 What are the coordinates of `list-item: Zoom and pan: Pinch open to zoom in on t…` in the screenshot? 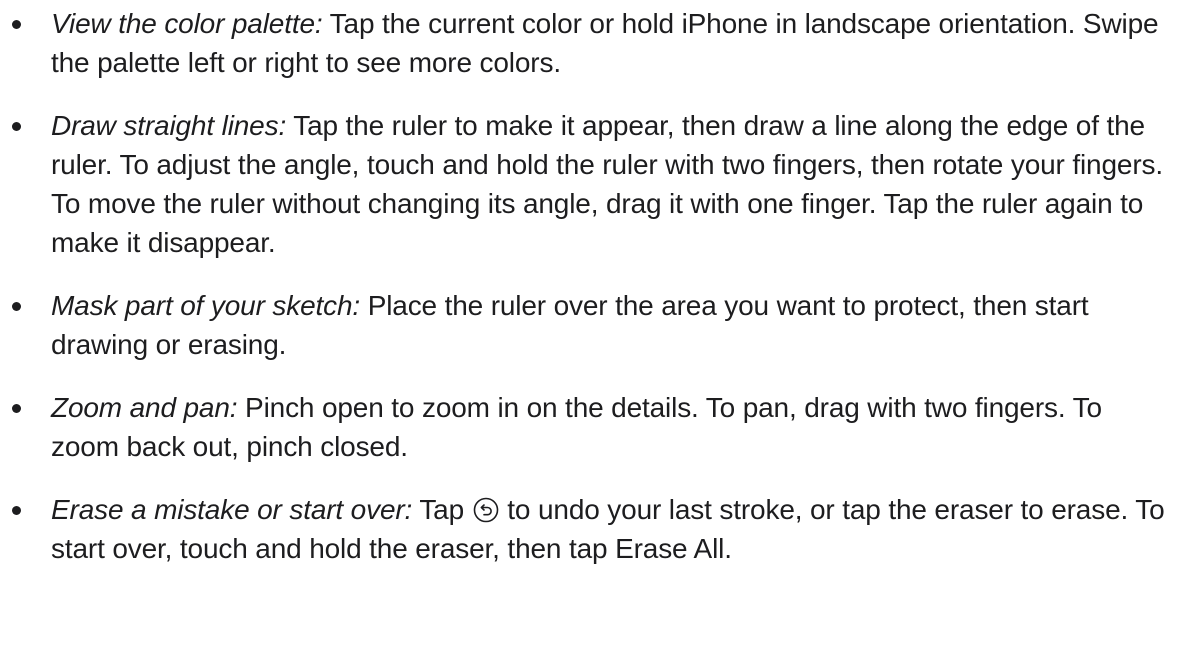 It's located at (589, 427).